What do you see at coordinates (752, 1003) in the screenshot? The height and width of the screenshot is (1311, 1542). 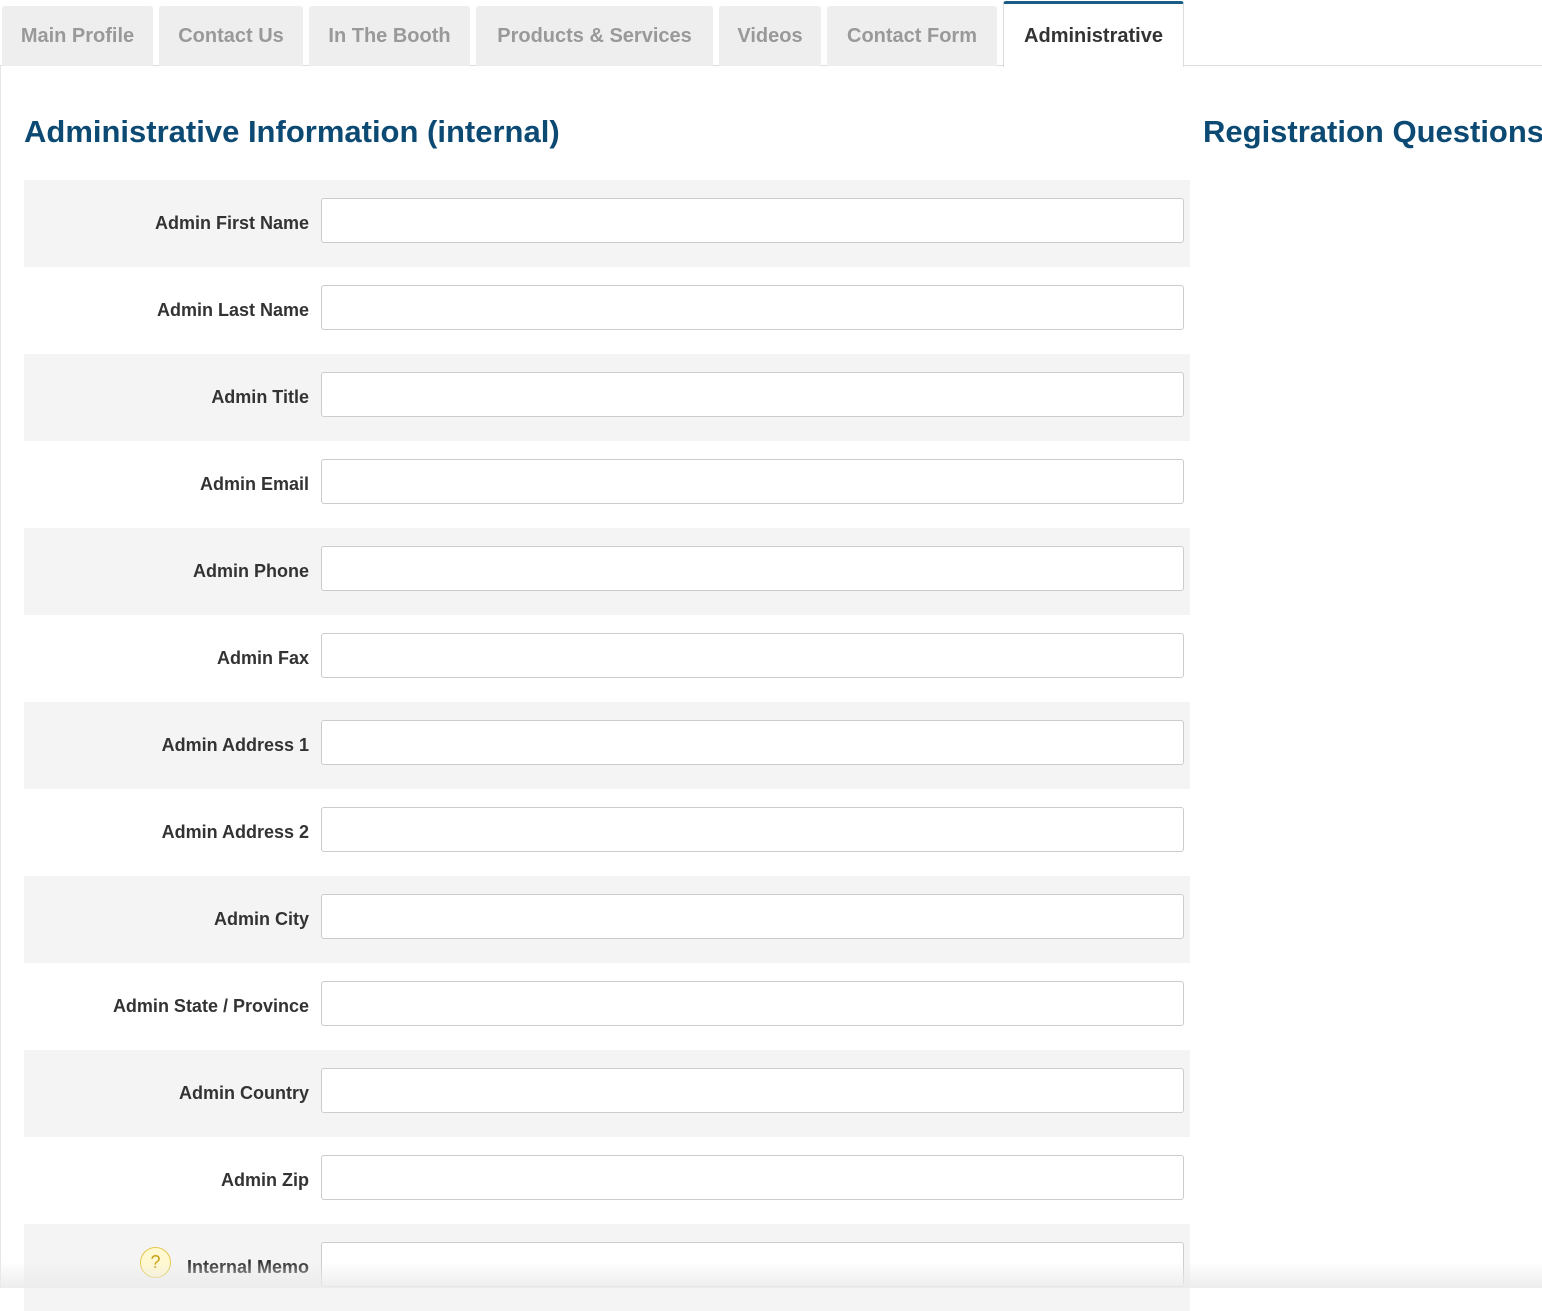 I see `admin-state-input` at bounding box center [752, 1003].